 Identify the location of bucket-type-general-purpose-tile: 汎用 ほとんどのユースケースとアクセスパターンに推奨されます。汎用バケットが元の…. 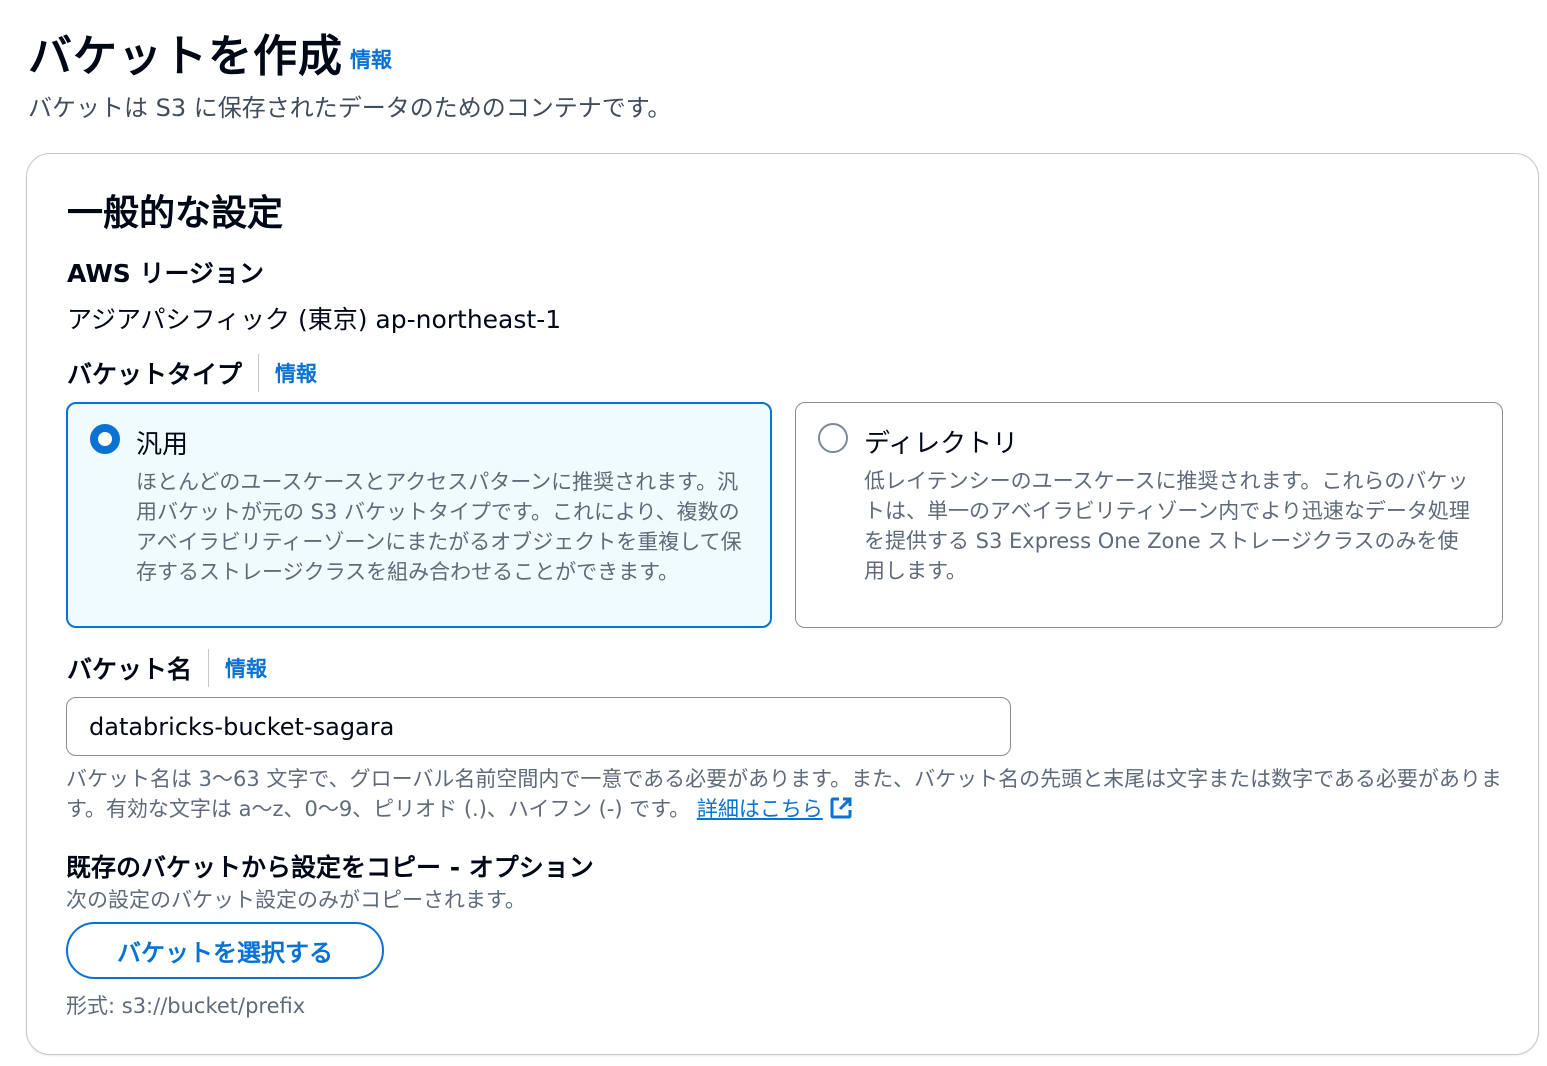
(419, 515).